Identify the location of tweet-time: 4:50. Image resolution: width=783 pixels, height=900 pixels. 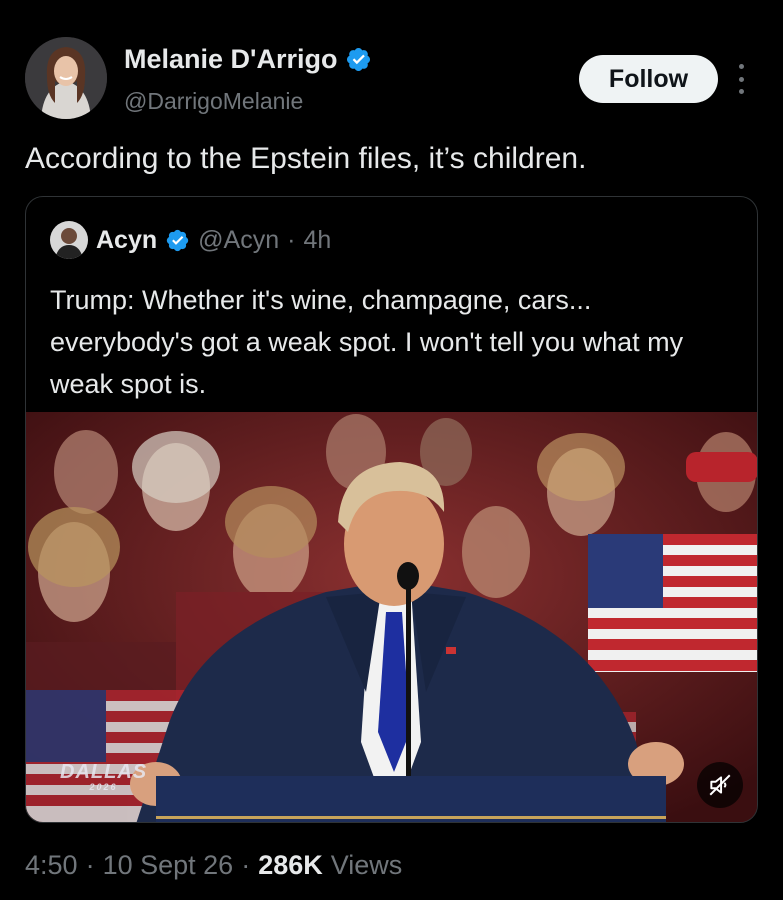
(51, 865).